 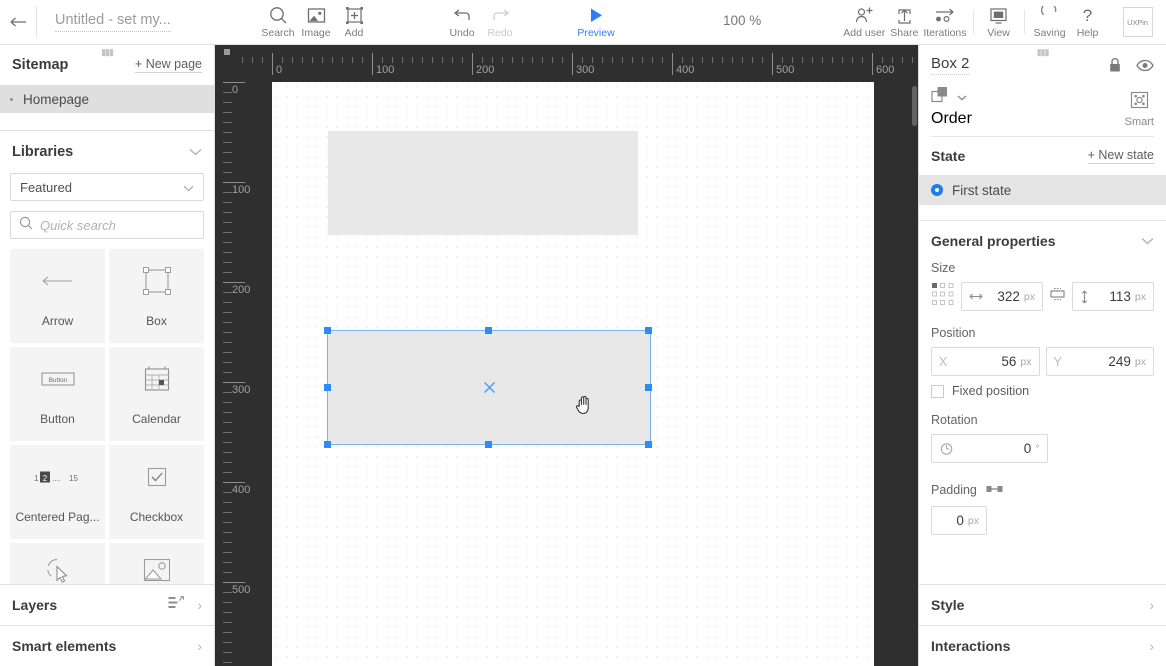 What do you see at coordinates (168, 65) in the screenshot?
I see `new-page-button: + New page` at bounding box center [168, 65].